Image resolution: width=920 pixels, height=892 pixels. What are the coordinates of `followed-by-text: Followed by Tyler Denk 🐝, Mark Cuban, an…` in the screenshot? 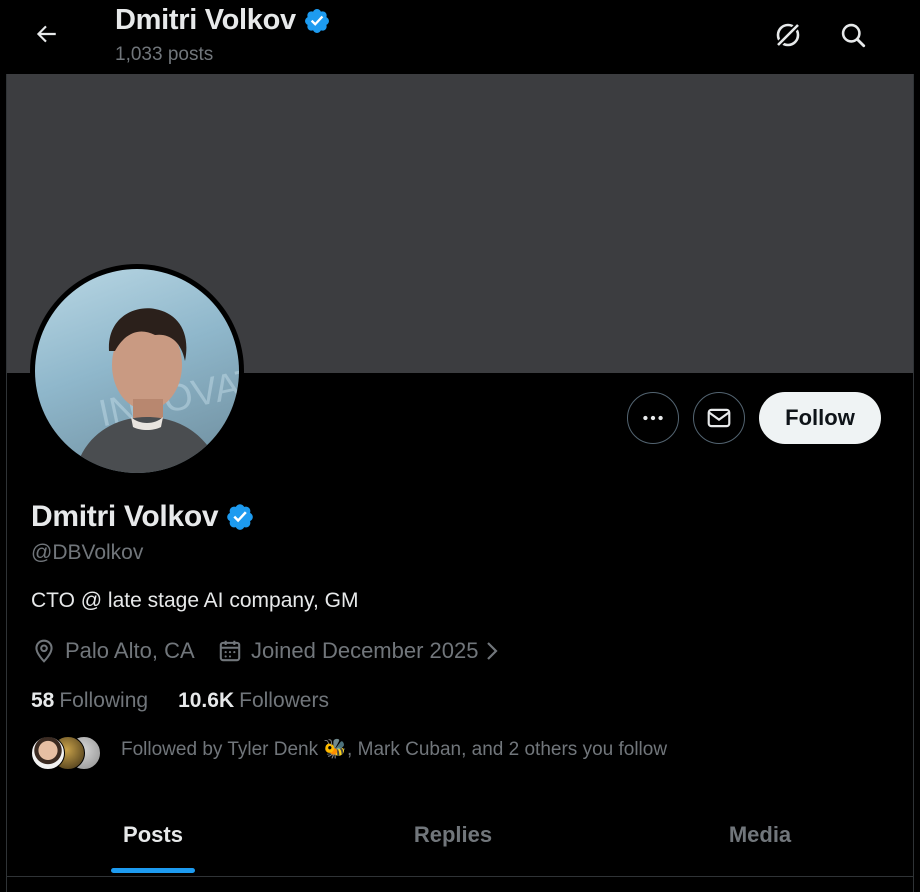 It's located at (394, 749).